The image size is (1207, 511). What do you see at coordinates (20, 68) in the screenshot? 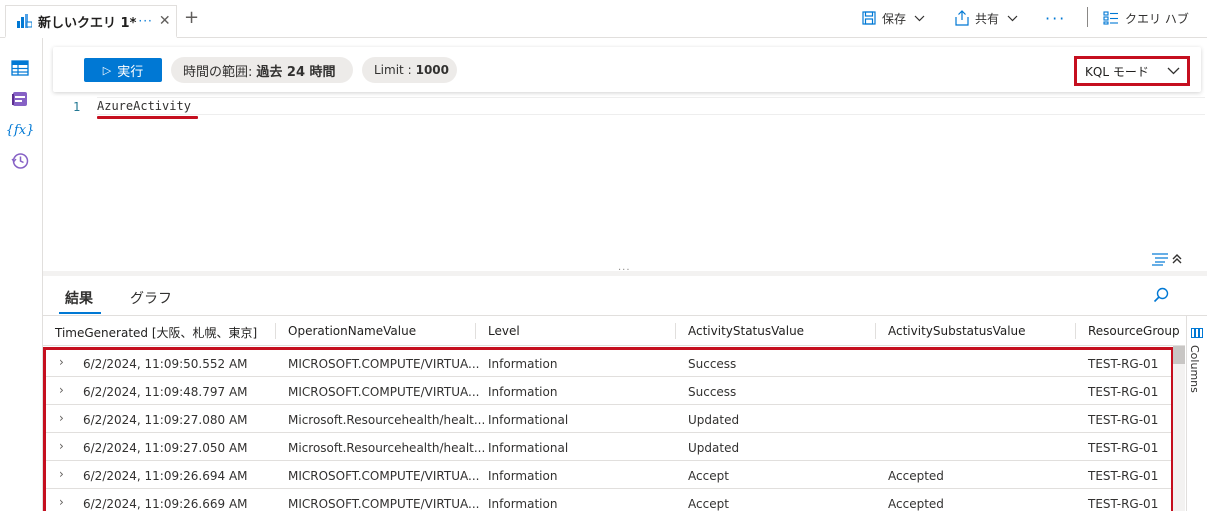
I see `tables-icon` at bounding box center [20, 68].